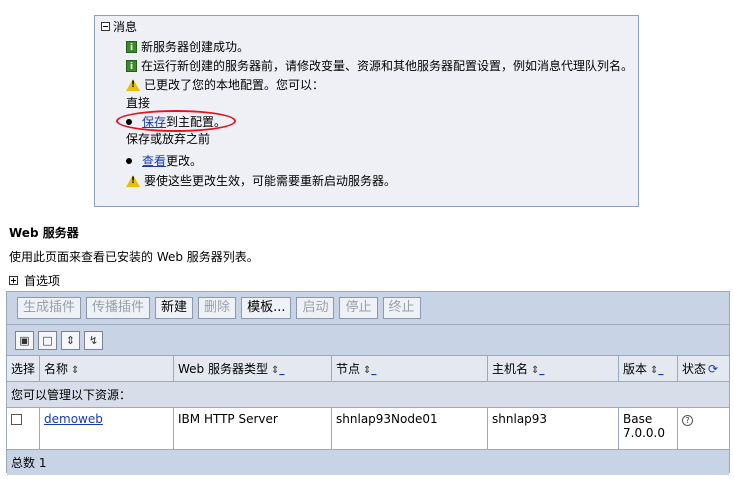 This screenshot has width=734, height=480. Describe the element at coordinates (703, 428) in the screenshot. I see `row-status-cell: ?` at that location.